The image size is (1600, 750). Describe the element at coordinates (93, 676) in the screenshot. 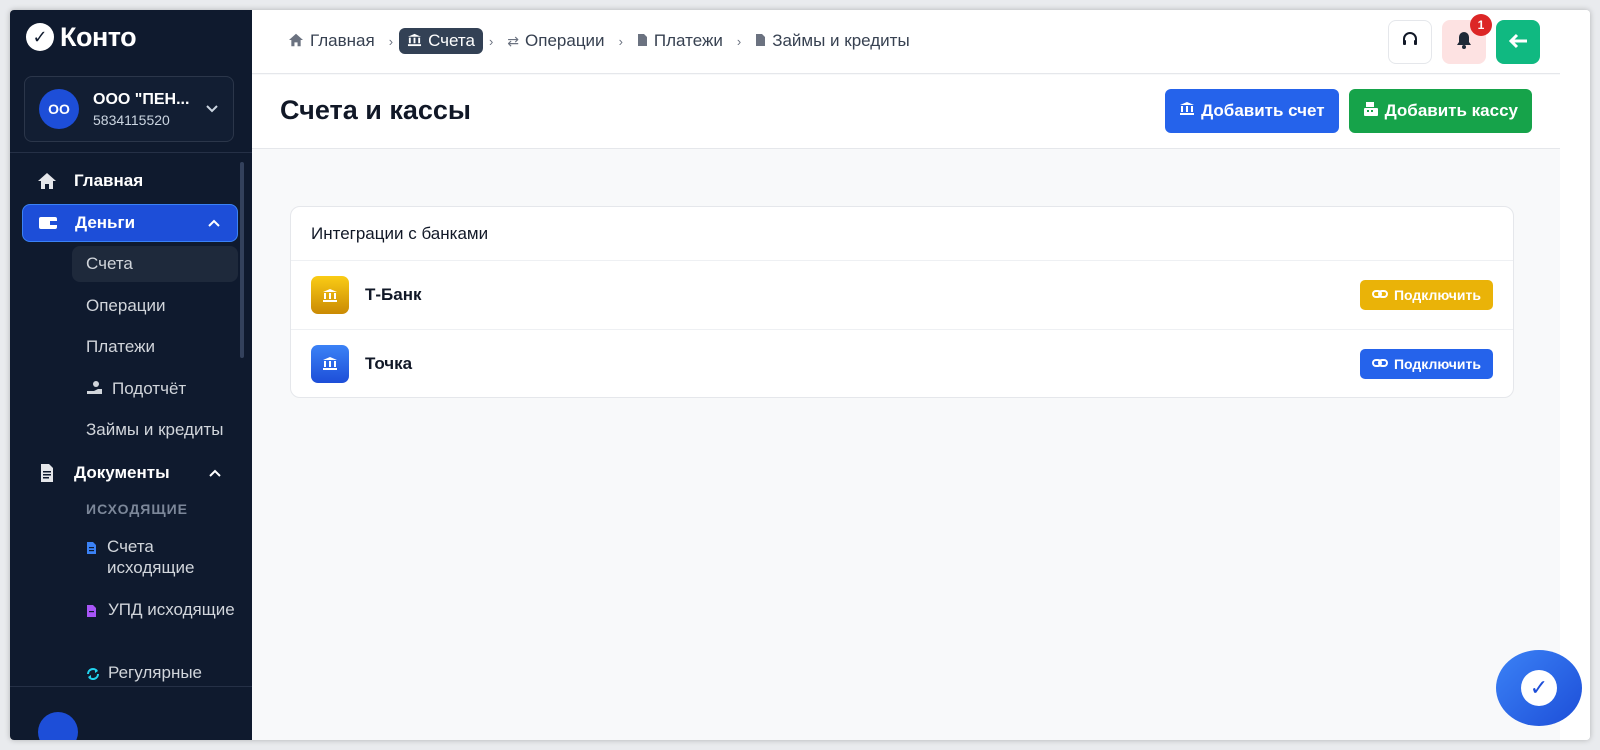

I see `refresh-icon` at that location.